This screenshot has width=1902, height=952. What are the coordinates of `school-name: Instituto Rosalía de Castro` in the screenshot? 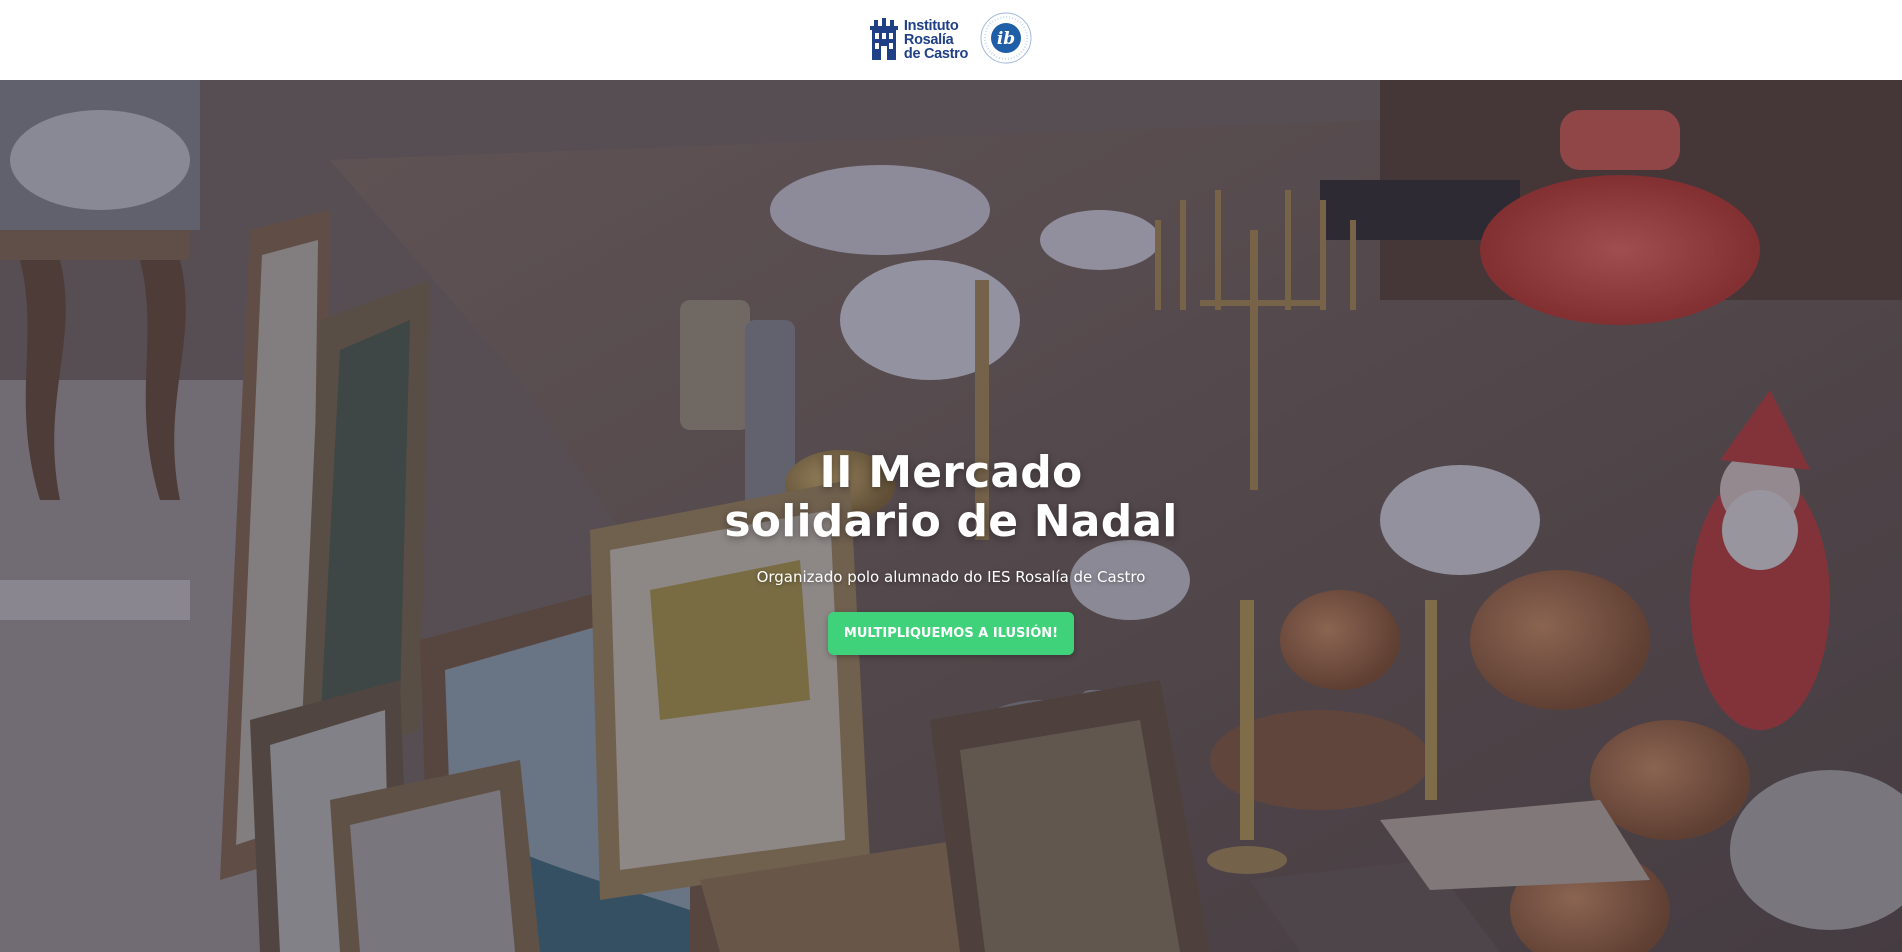 It's located at (936, 40).